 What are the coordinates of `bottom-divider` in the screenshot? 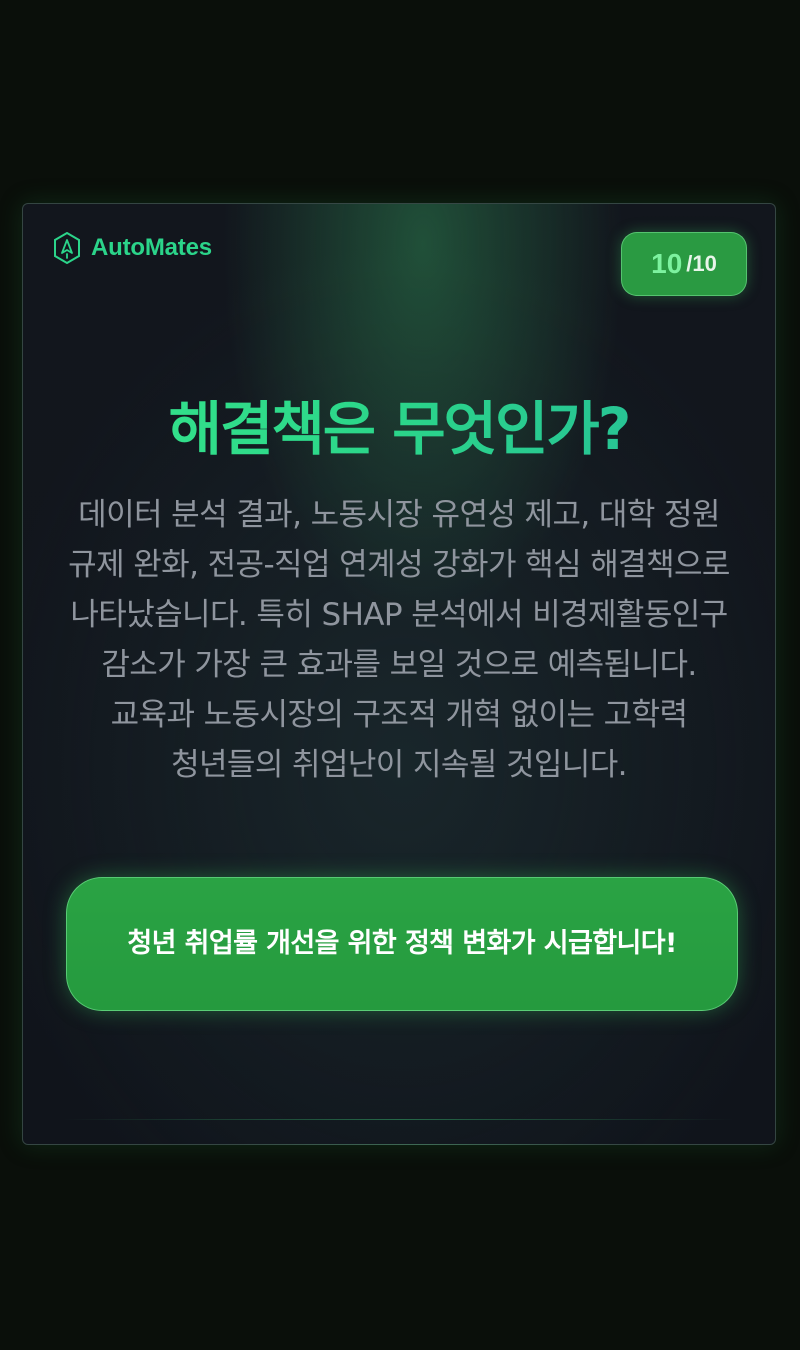 It's located at (399, 1119).